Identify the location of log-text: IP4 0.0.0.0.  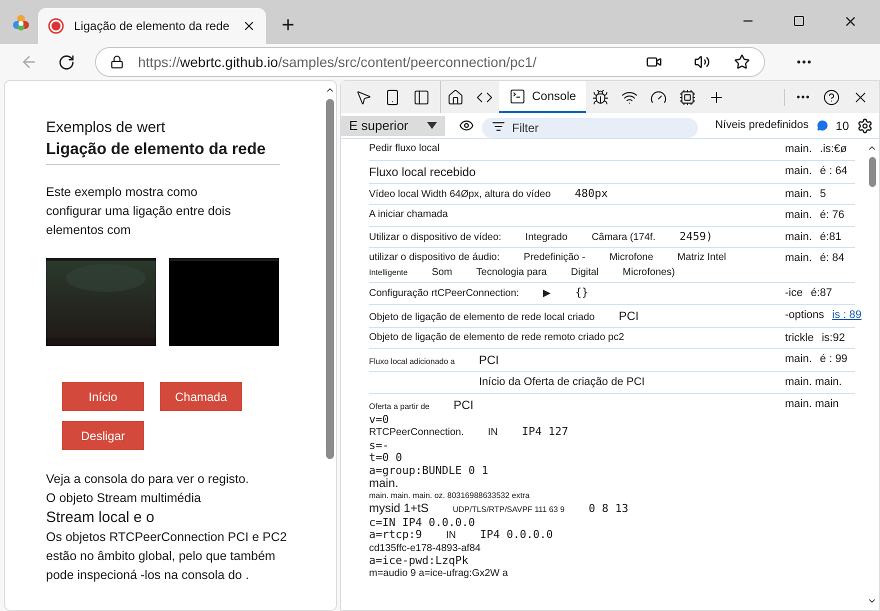
(516, 535).